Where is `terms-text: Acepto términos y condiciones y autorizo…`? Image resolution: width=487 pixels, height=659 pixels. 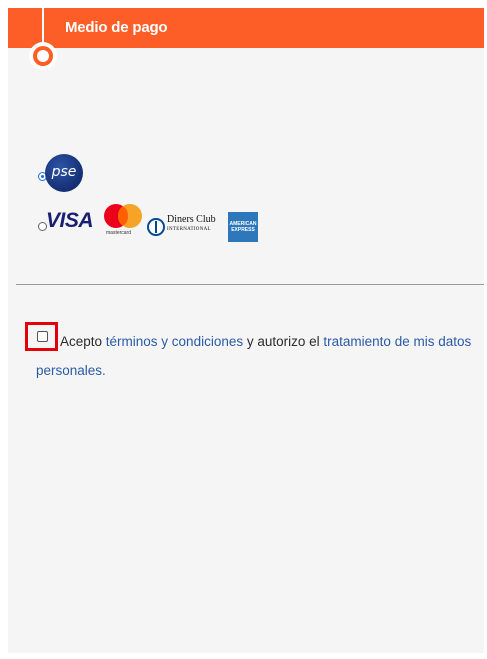 terms-text: Acepto términos y condiciones y autorizo… is located at coordinates (256, 356).